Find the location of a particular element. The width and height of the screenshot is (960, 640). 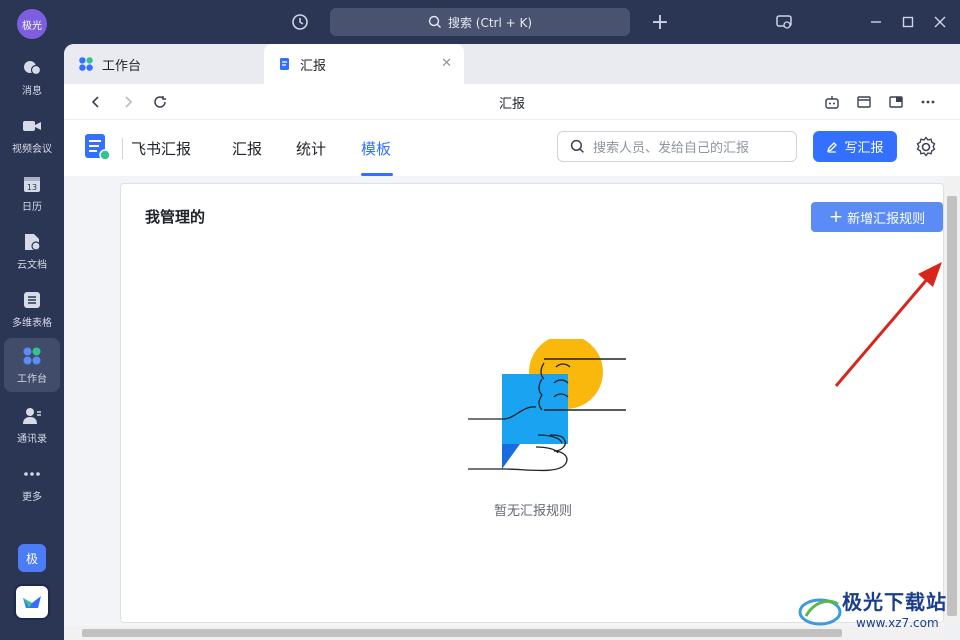

calendar-icon: 13 is located at coordinates (32, 184).